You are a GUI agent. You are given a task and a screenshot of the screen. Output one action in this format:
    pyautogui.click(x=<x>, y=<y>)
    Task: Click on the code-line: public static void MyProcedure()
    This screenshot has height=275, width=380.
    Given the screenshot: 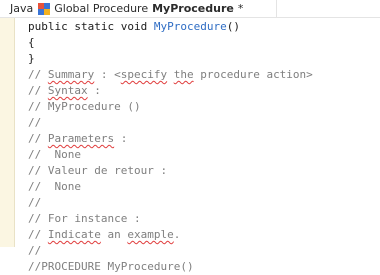 What is the action you would take?
    pyautogui.click(x=134, y=26)
    